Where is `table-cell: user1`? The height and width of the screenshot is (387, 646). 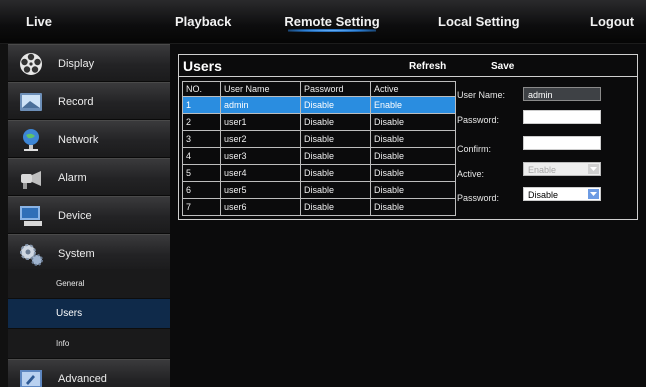
table-cell: user1 is located at coordinates (260, 122).